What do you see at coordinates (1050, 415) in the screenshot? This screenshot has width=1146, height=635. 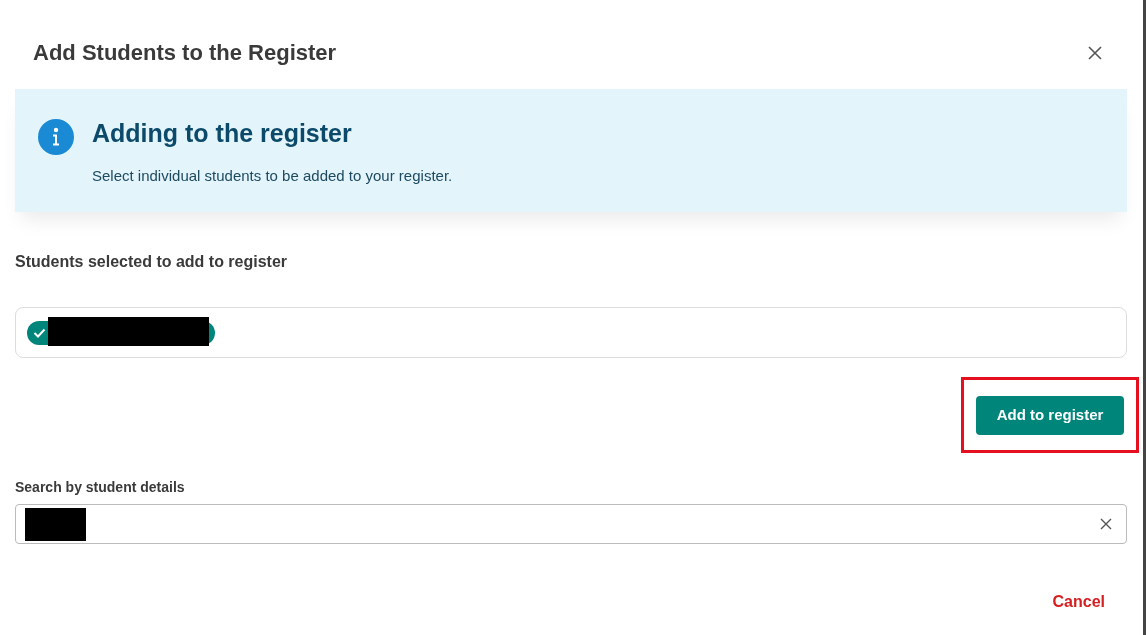 I see `add-to-register-button: Add to register` at bounding box center [1050, 415].